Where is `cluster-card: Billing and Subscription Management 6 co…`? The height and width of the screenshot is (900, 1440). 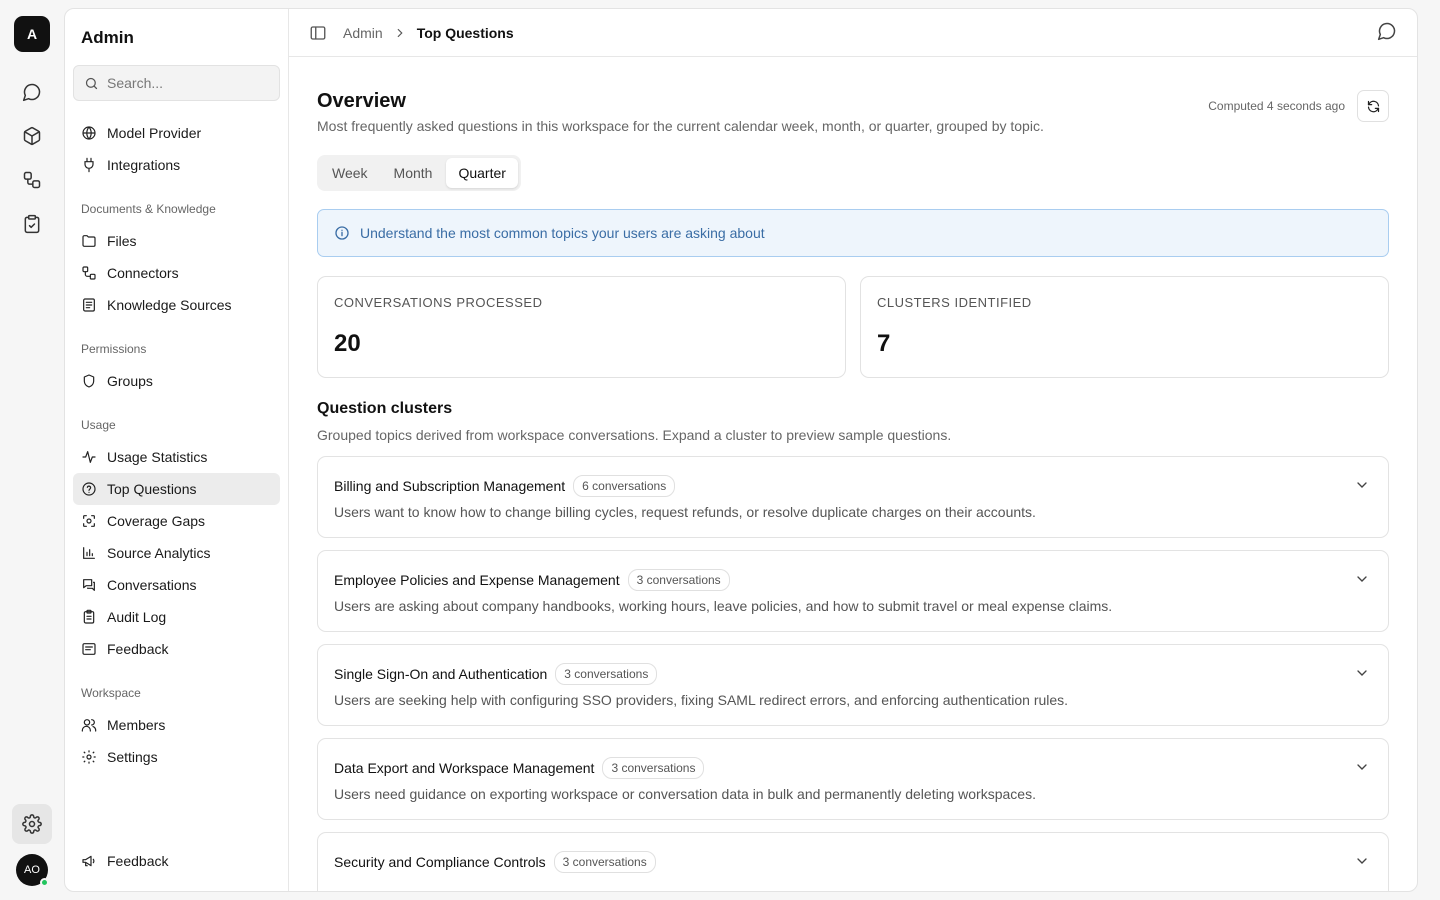
cluster-card: Billing and Subscription Management 6 co… is located at coordinates (853, 497).